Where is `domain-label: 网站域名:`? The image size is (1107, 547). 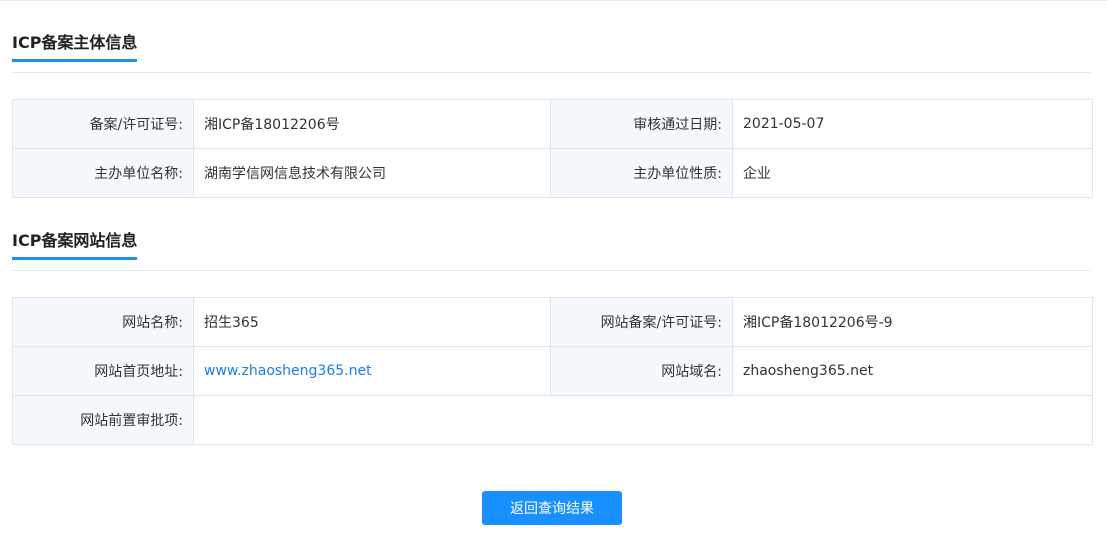
domain-label: 网站域名: is located at coordinates (641, 371).